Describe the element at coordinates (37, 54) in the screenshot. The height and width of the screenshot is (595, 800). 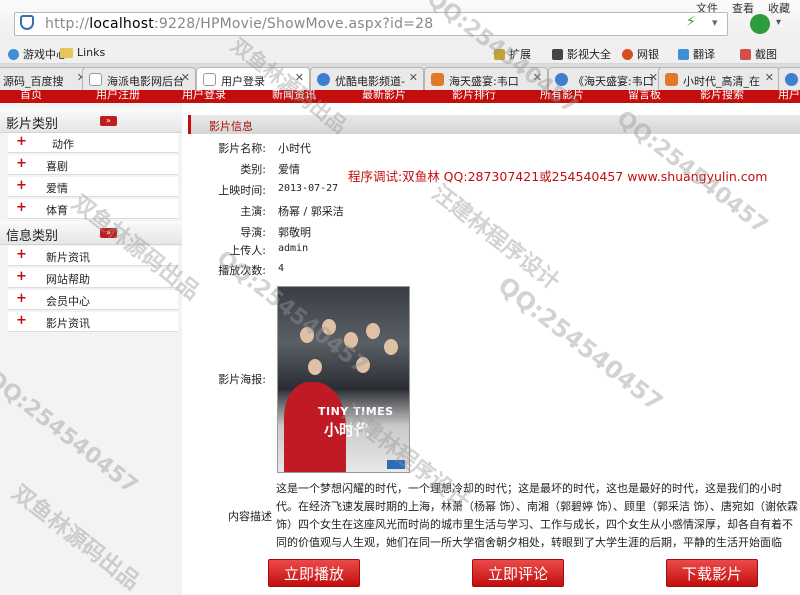
I see `bookmark-game-center: 游戏中心` at that location.